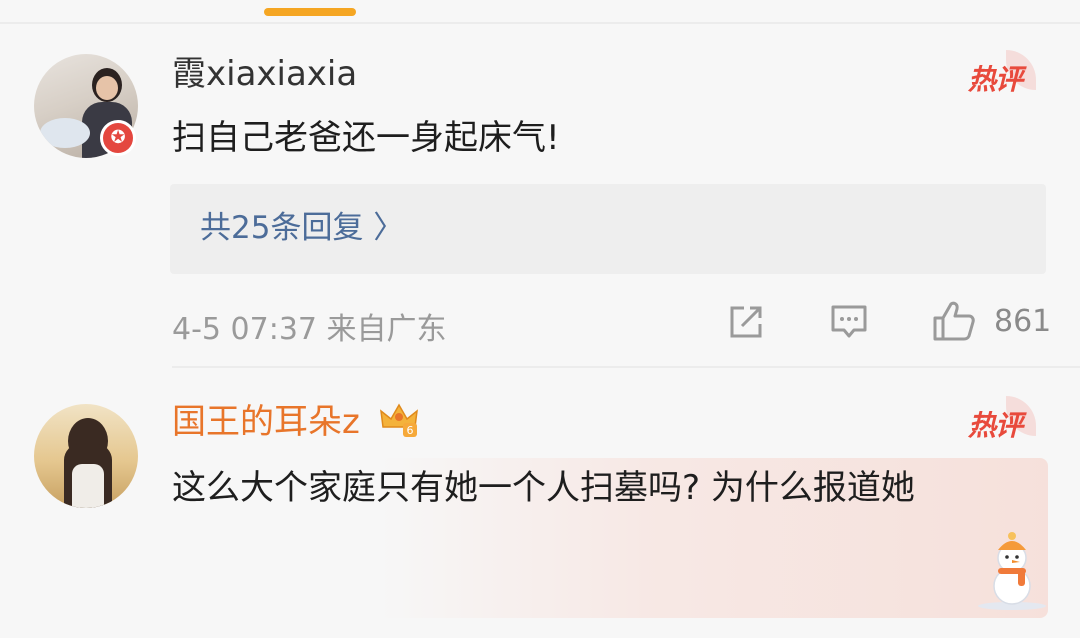  I want to click on comment-divider, so click(626, 367).